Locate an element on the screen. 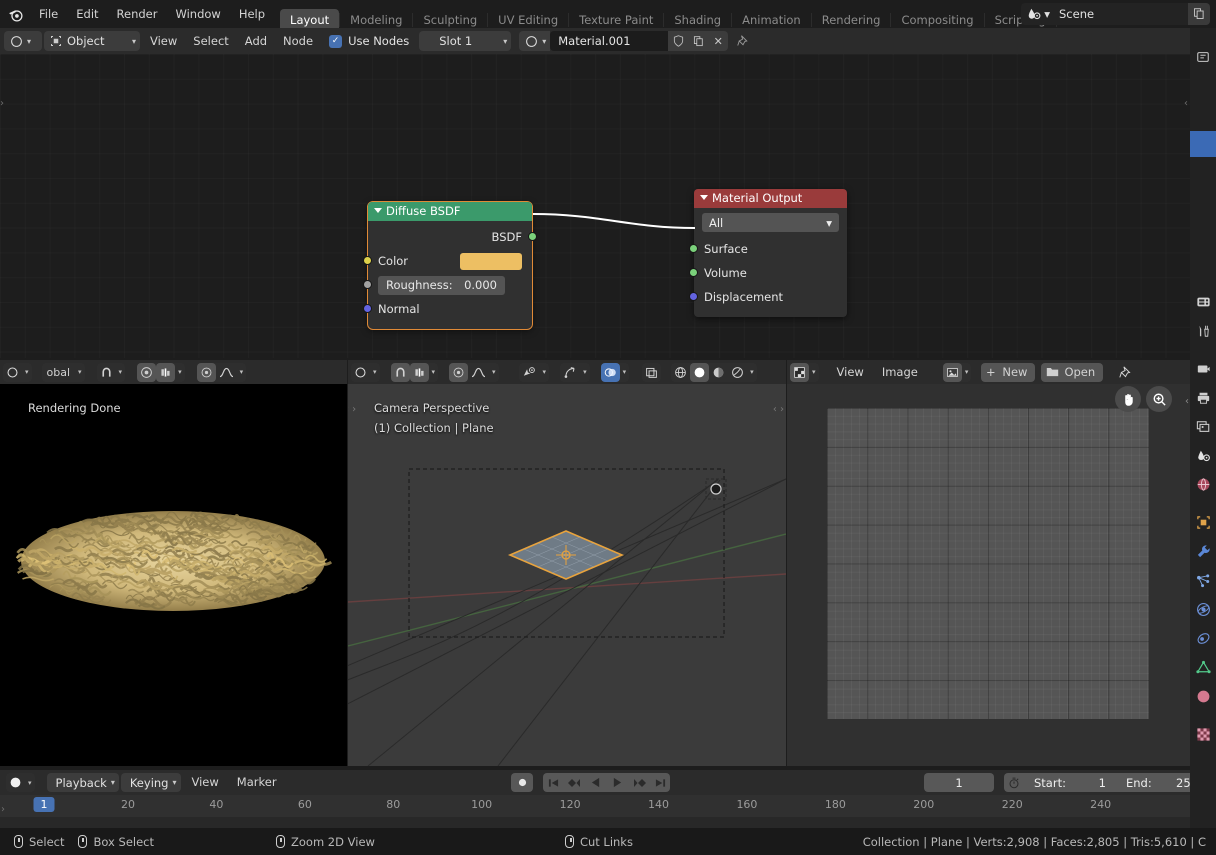 The width and height of the screenshot is (1216, 855). scene-icon-dropdown: ▾ is located at coordinates (1037, 14).